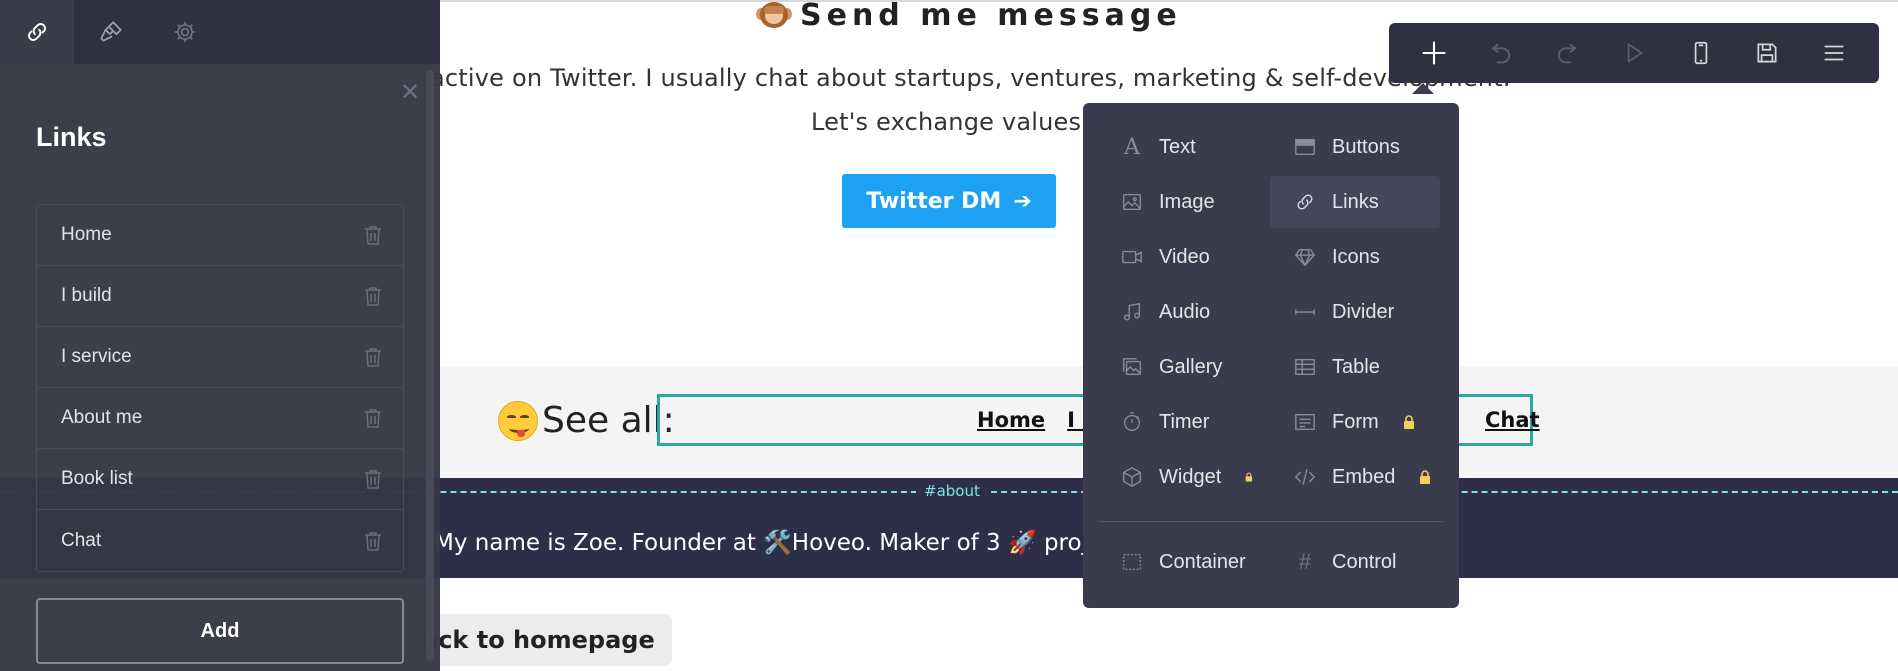 This screenshot has height=671, width=1898. Describe the element at coordinates (608, 420) in the screenshot. I see `see-all-text: See all:` at that location.